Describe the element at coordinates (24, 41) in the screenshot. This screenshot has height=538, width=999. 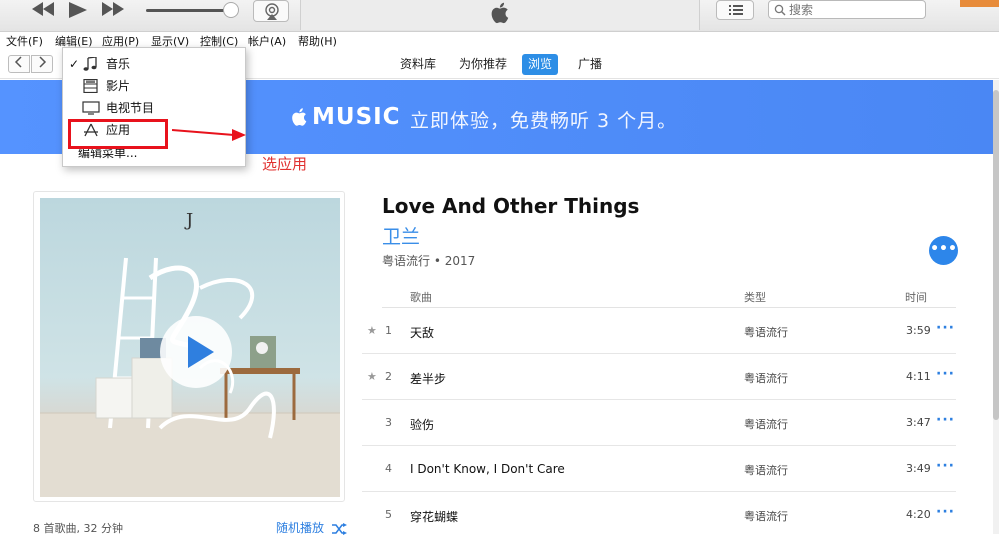
I see `menu-file: 文件(F)` at that location.